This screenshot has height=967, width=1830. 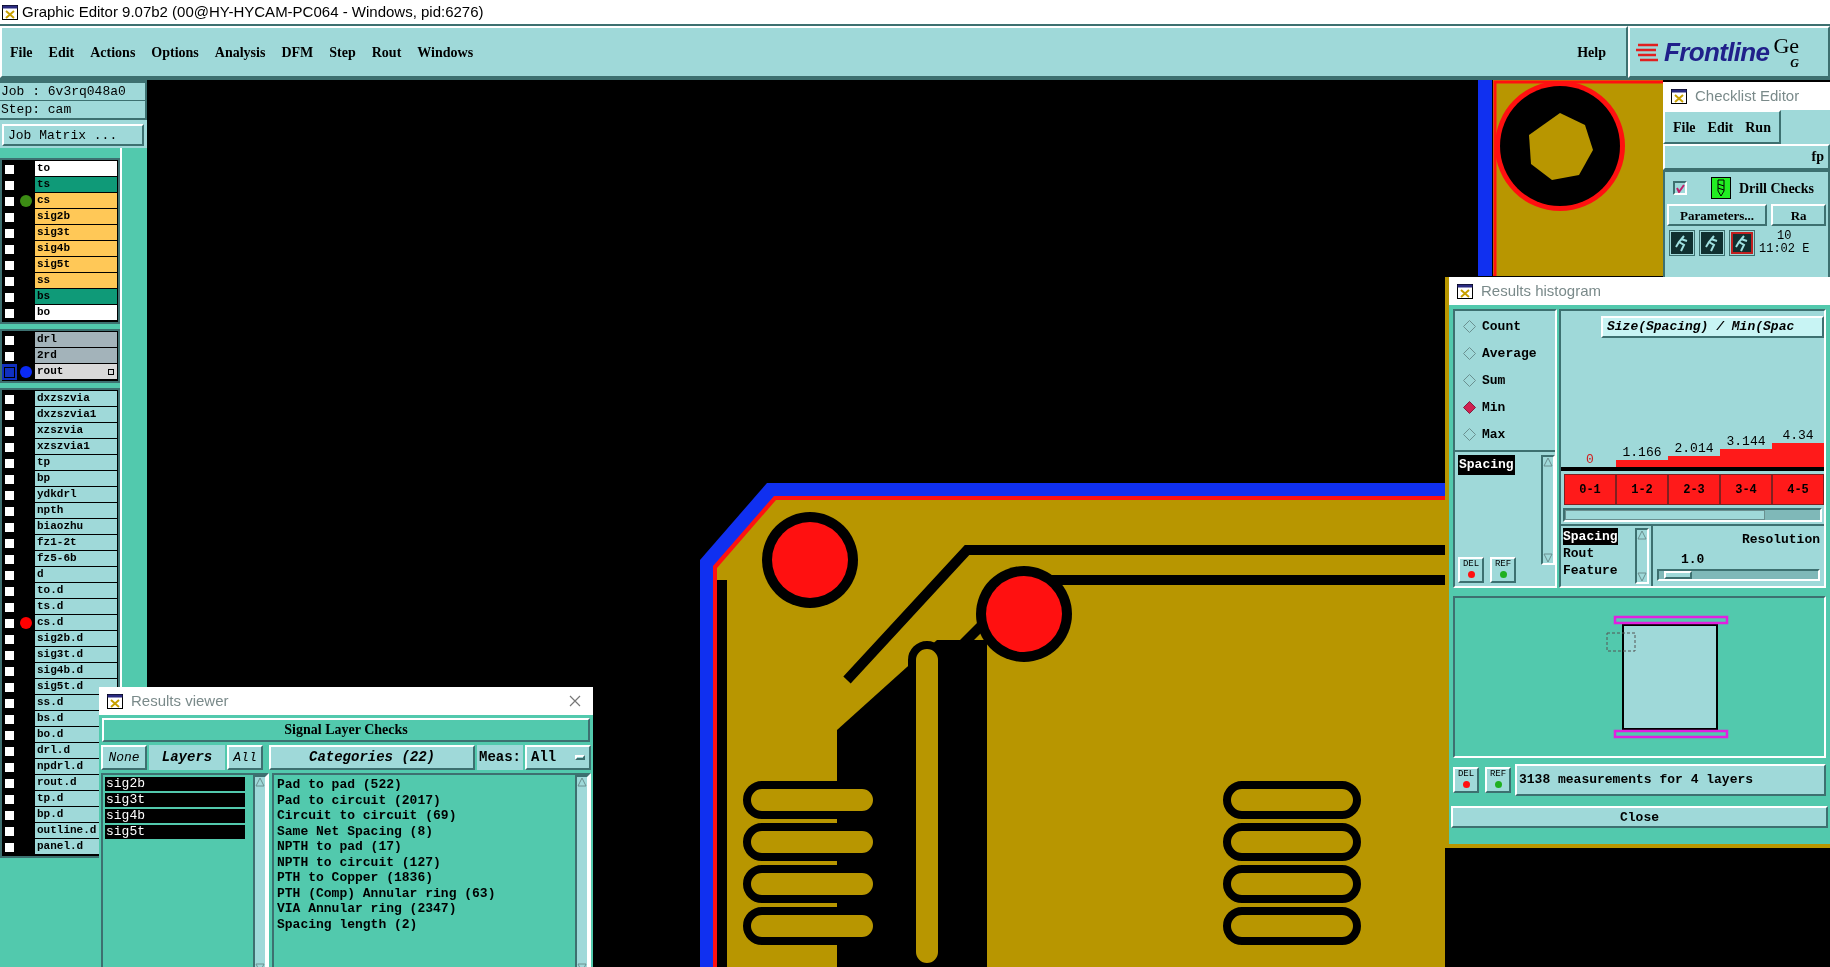 I want to click on histogram-bin: 0-1, so click(x=1590, y=489).